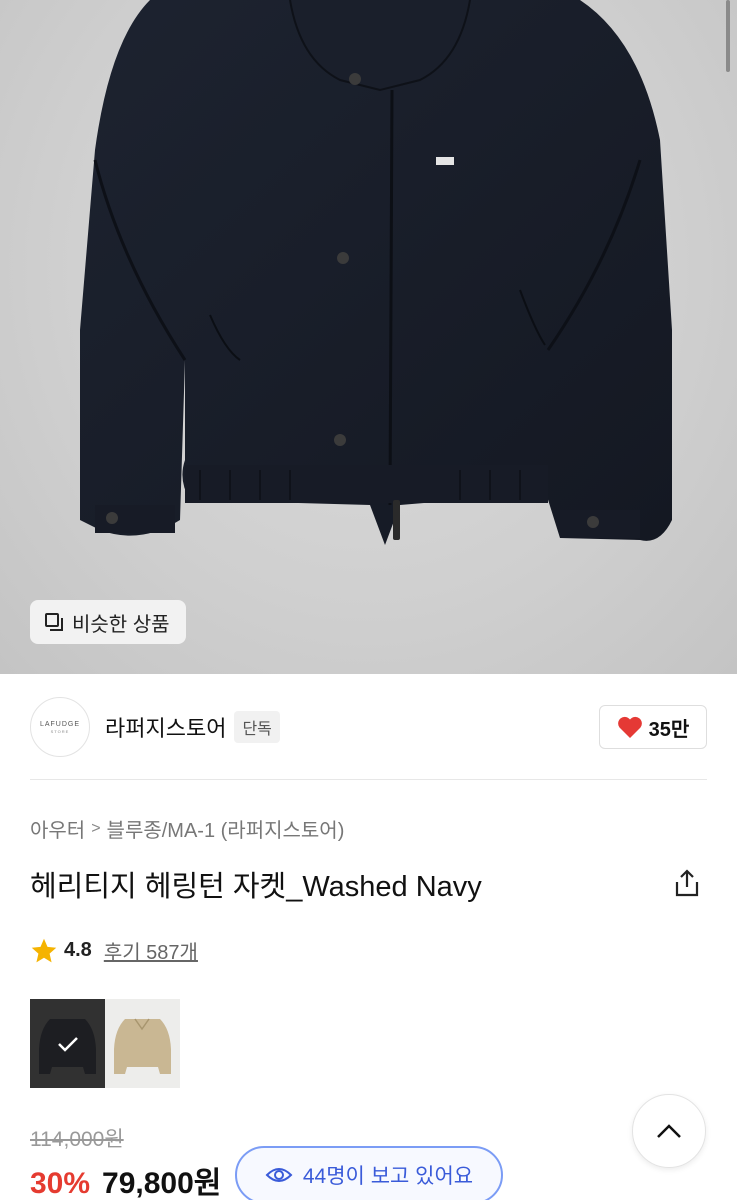 The height and width of the screenshot is (1200, 737). What do you see at coordinates (60, 1183) in the screenshot?
I see `discount-rate: 30%` at bounding box center [60, 1183].